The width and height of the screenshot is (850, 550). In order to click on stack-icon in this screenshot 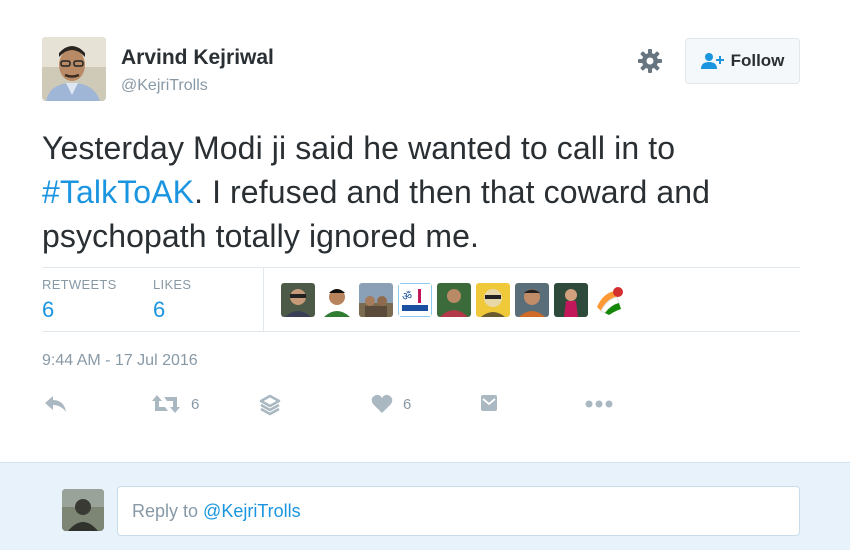, I will do `click(270, 405)`.